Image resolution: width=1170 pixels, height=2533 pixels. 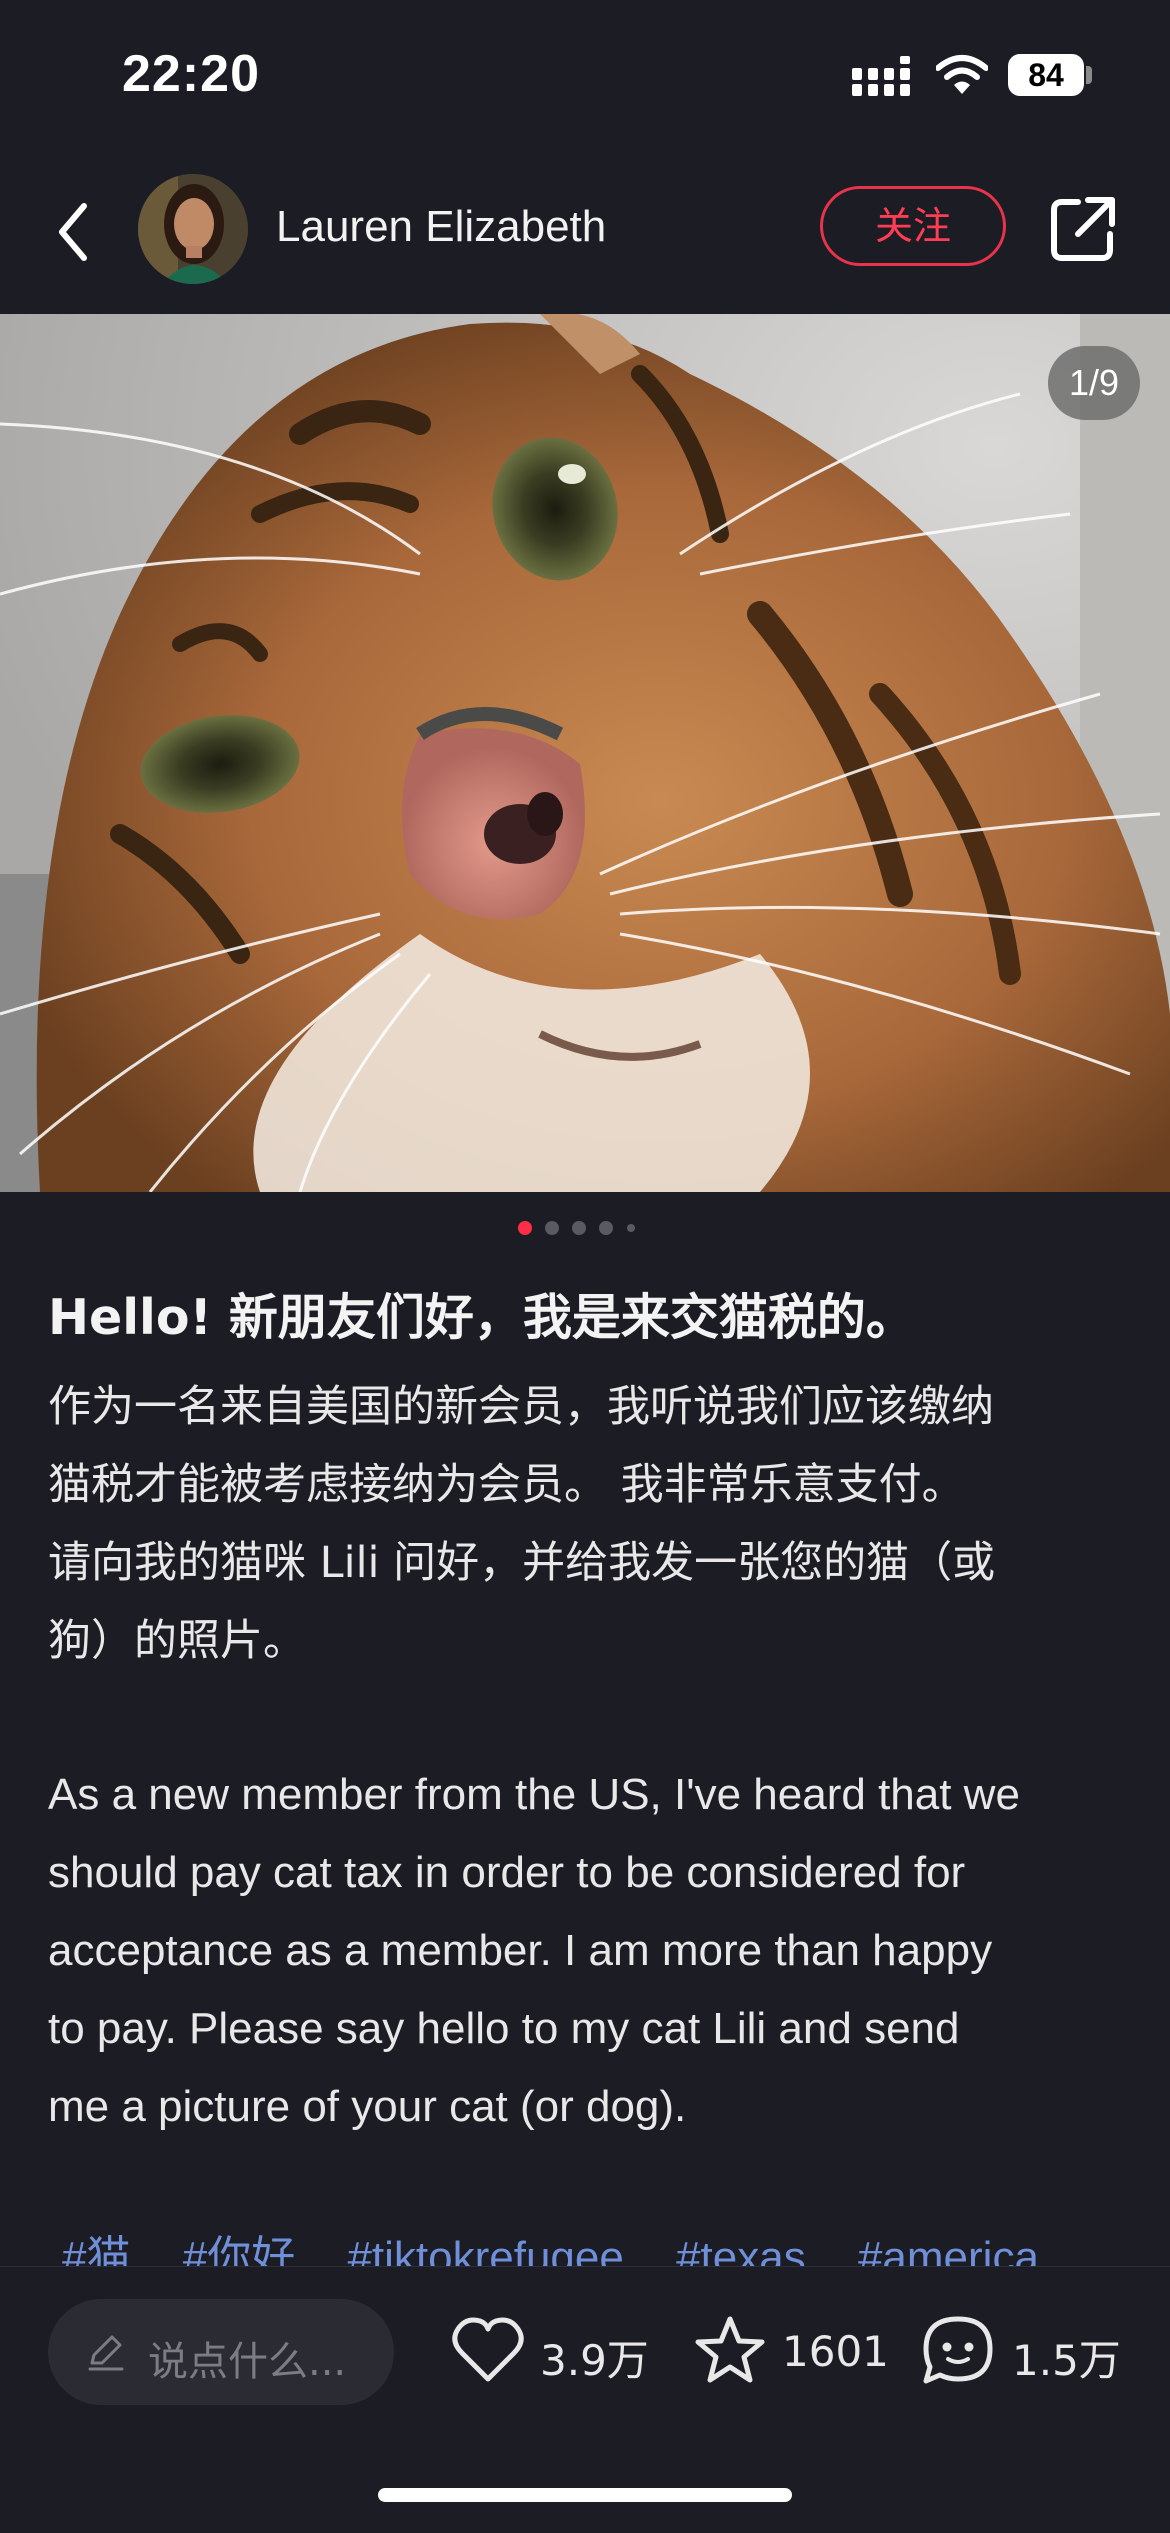 What do you see at coordinates (367, 2106) in the screenshot?
I see `post-body-line: me a picture of your cat (or dog).` at bounding box center [367, 2106].